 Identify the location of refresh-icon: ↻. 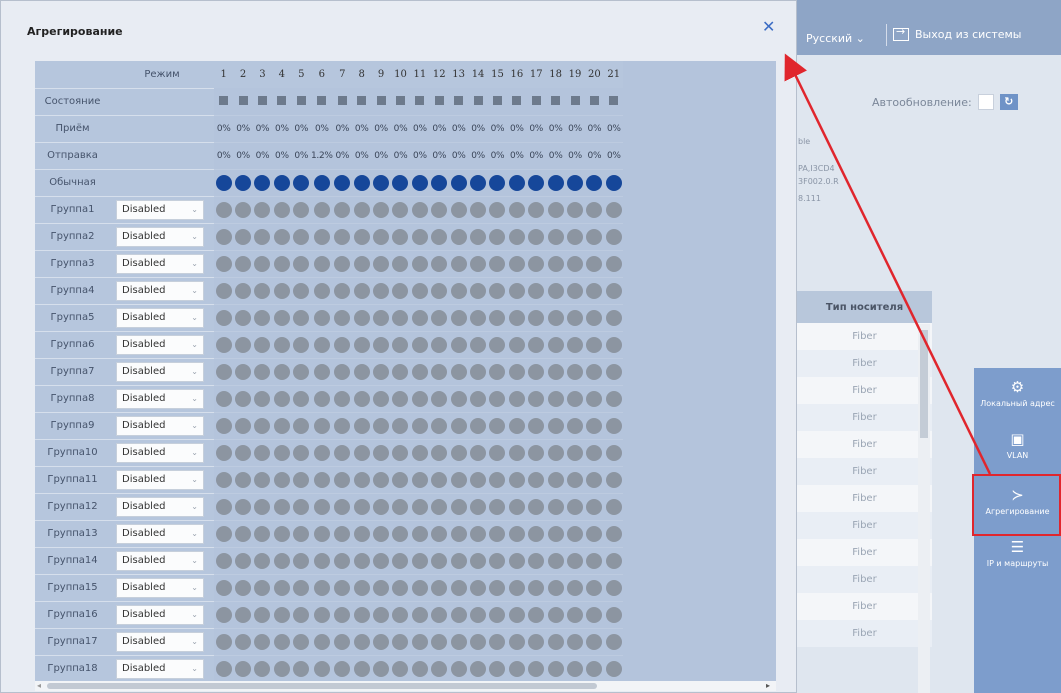
(1008, 102).